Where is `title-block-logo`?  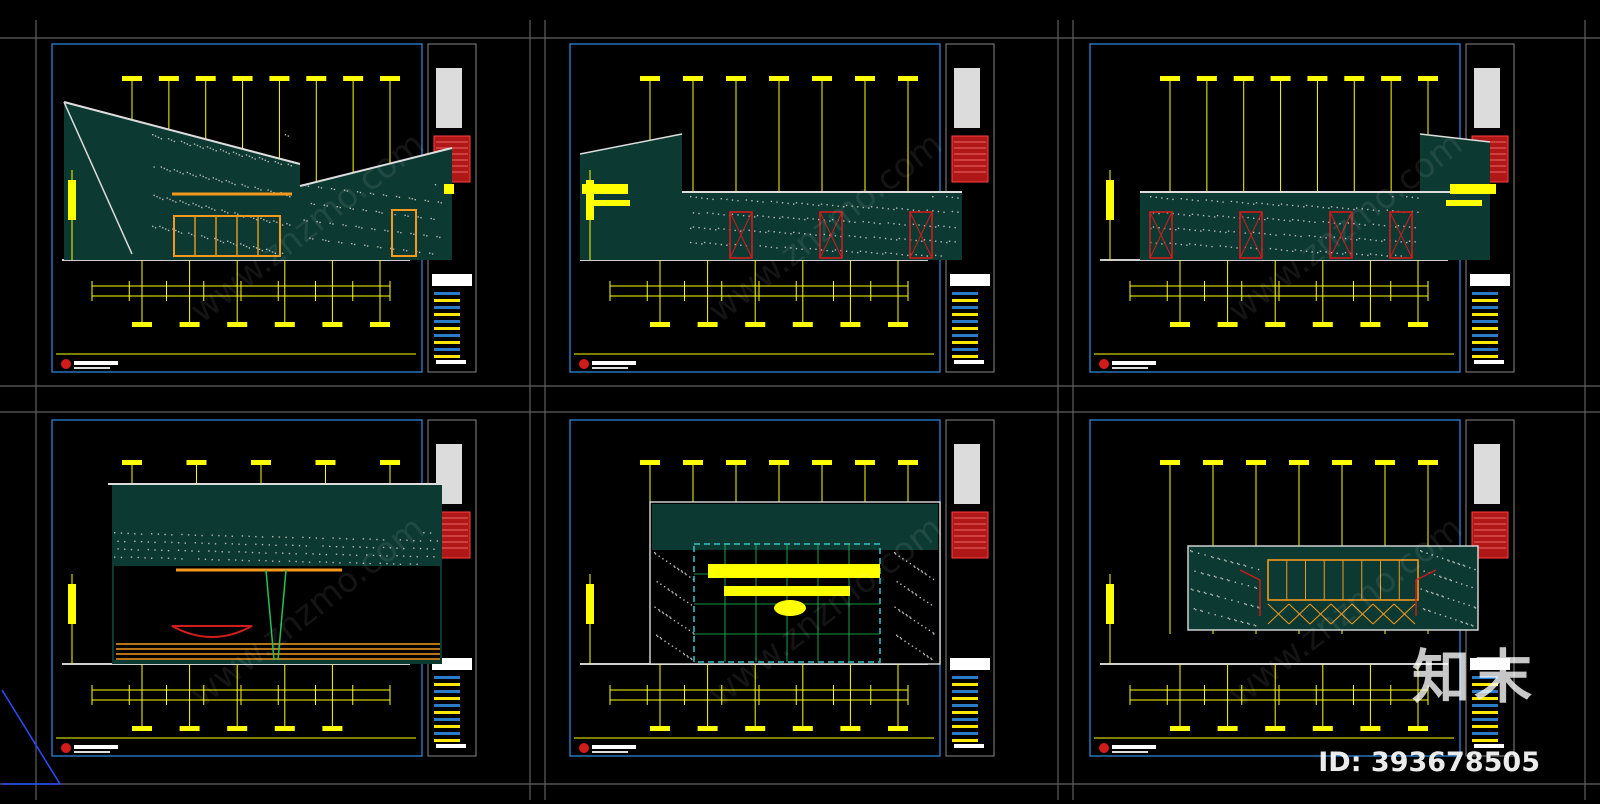 title-block-logo is located at coordinates (449, 98).